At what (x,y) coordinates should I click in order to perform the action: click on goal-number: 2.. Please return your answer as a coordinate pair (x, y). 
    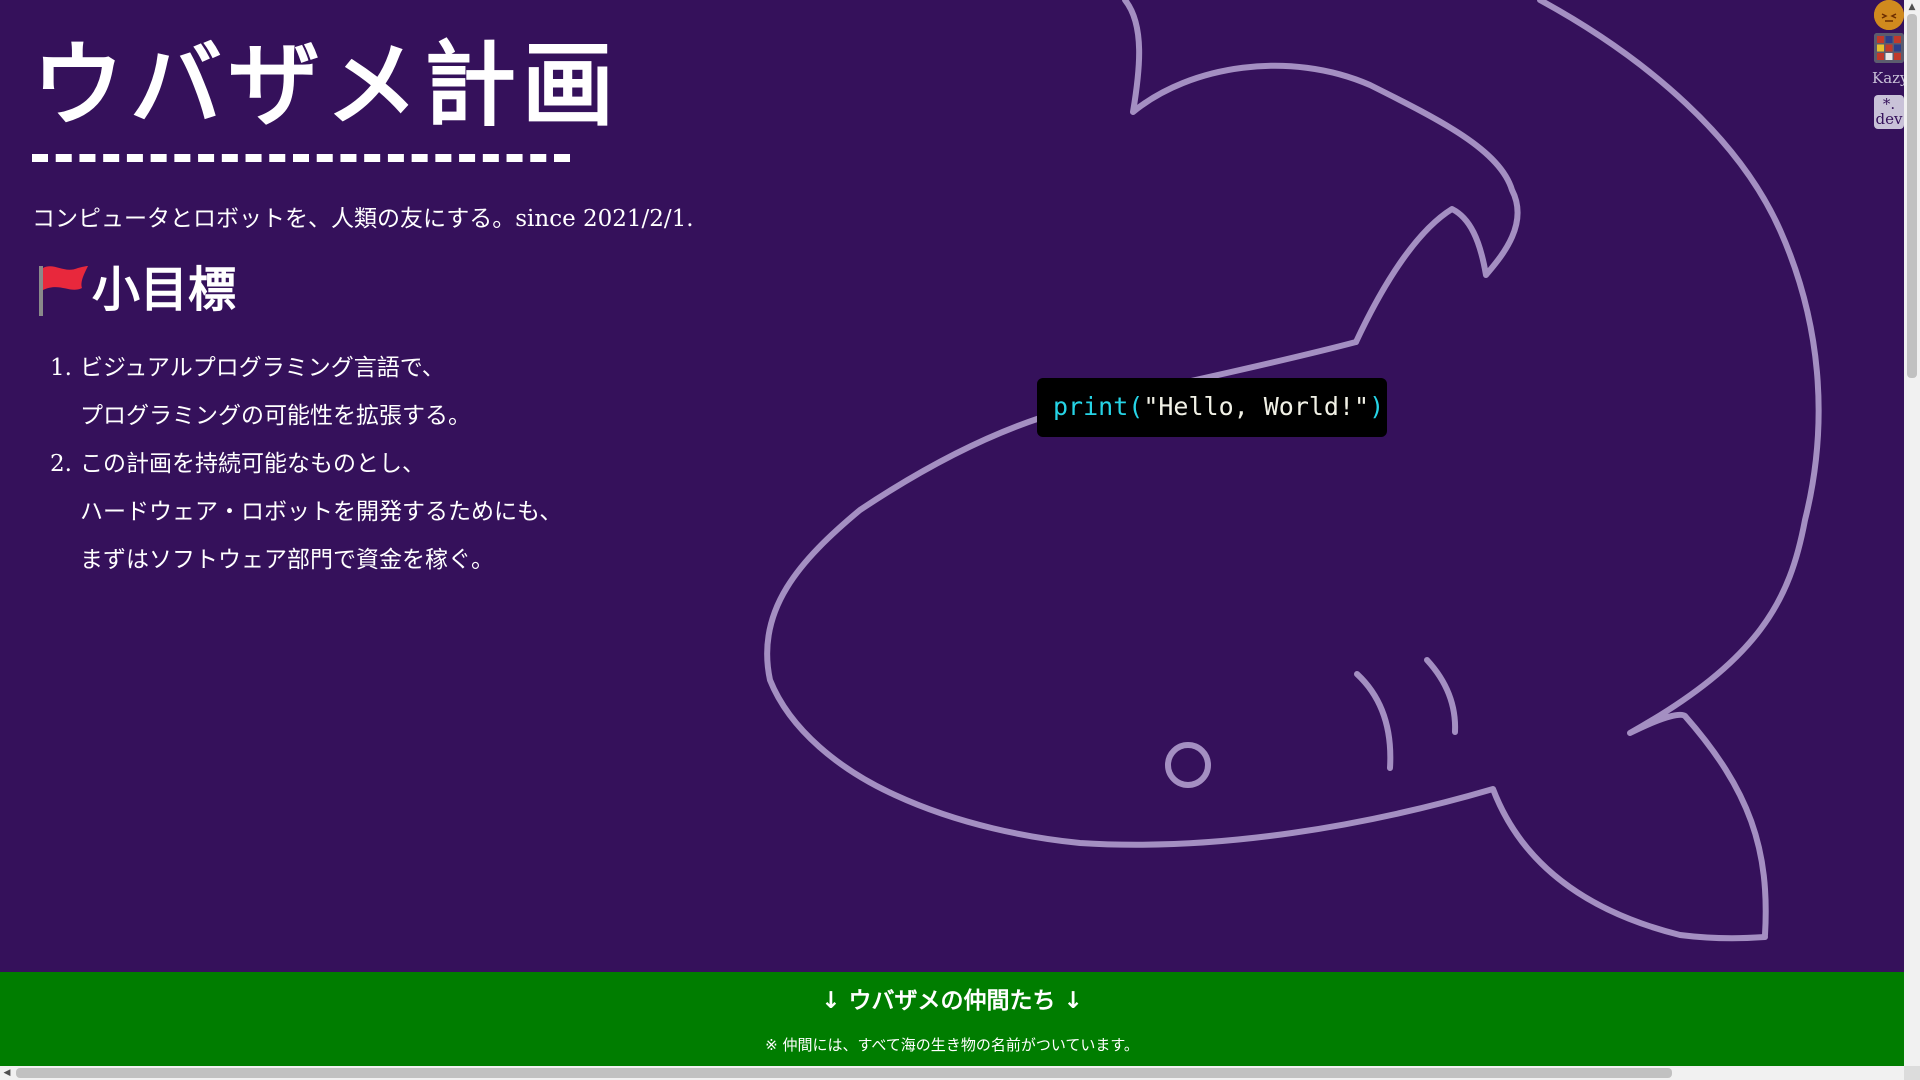
    Looking at the image, I should click on (61, 464).